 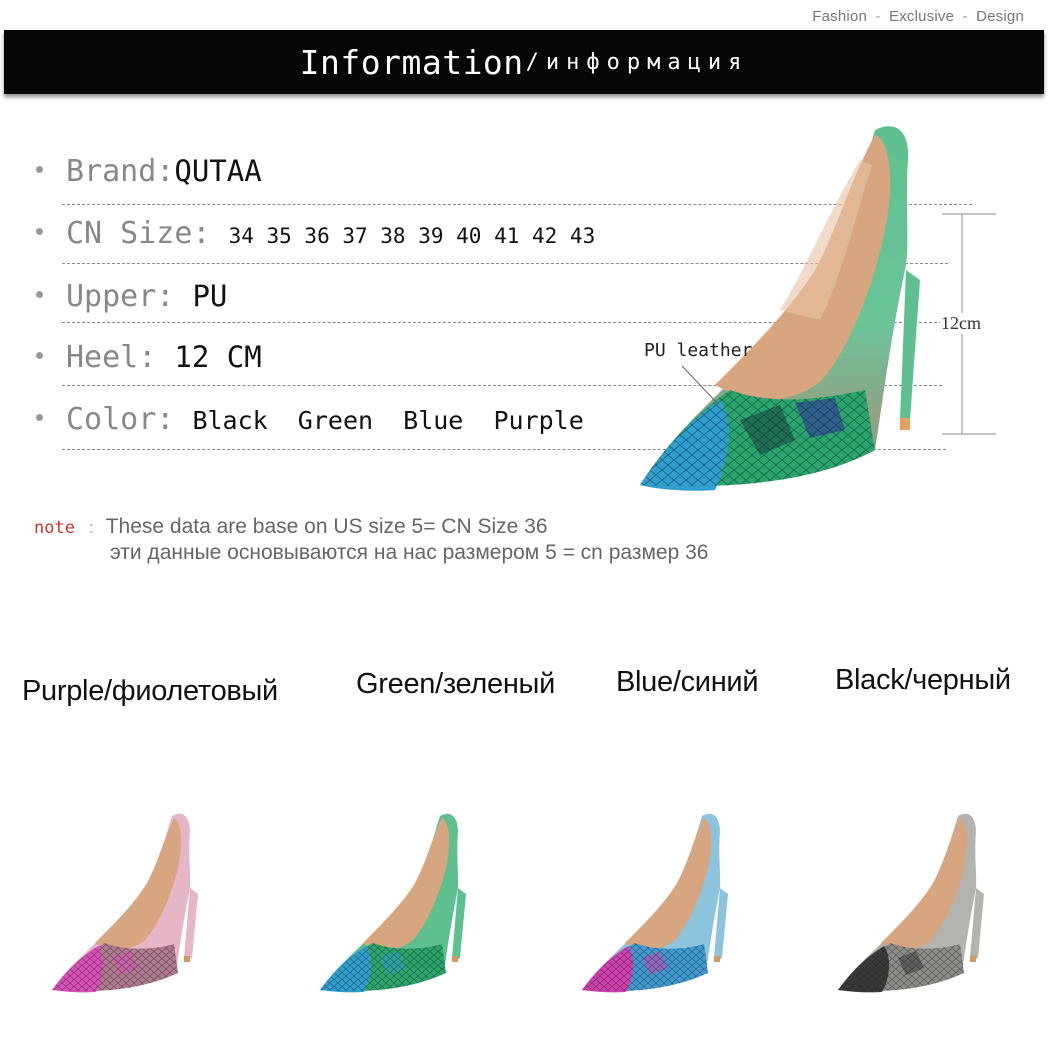 I want to click on spec-value: 12 CM, so click(x=218, y=357).